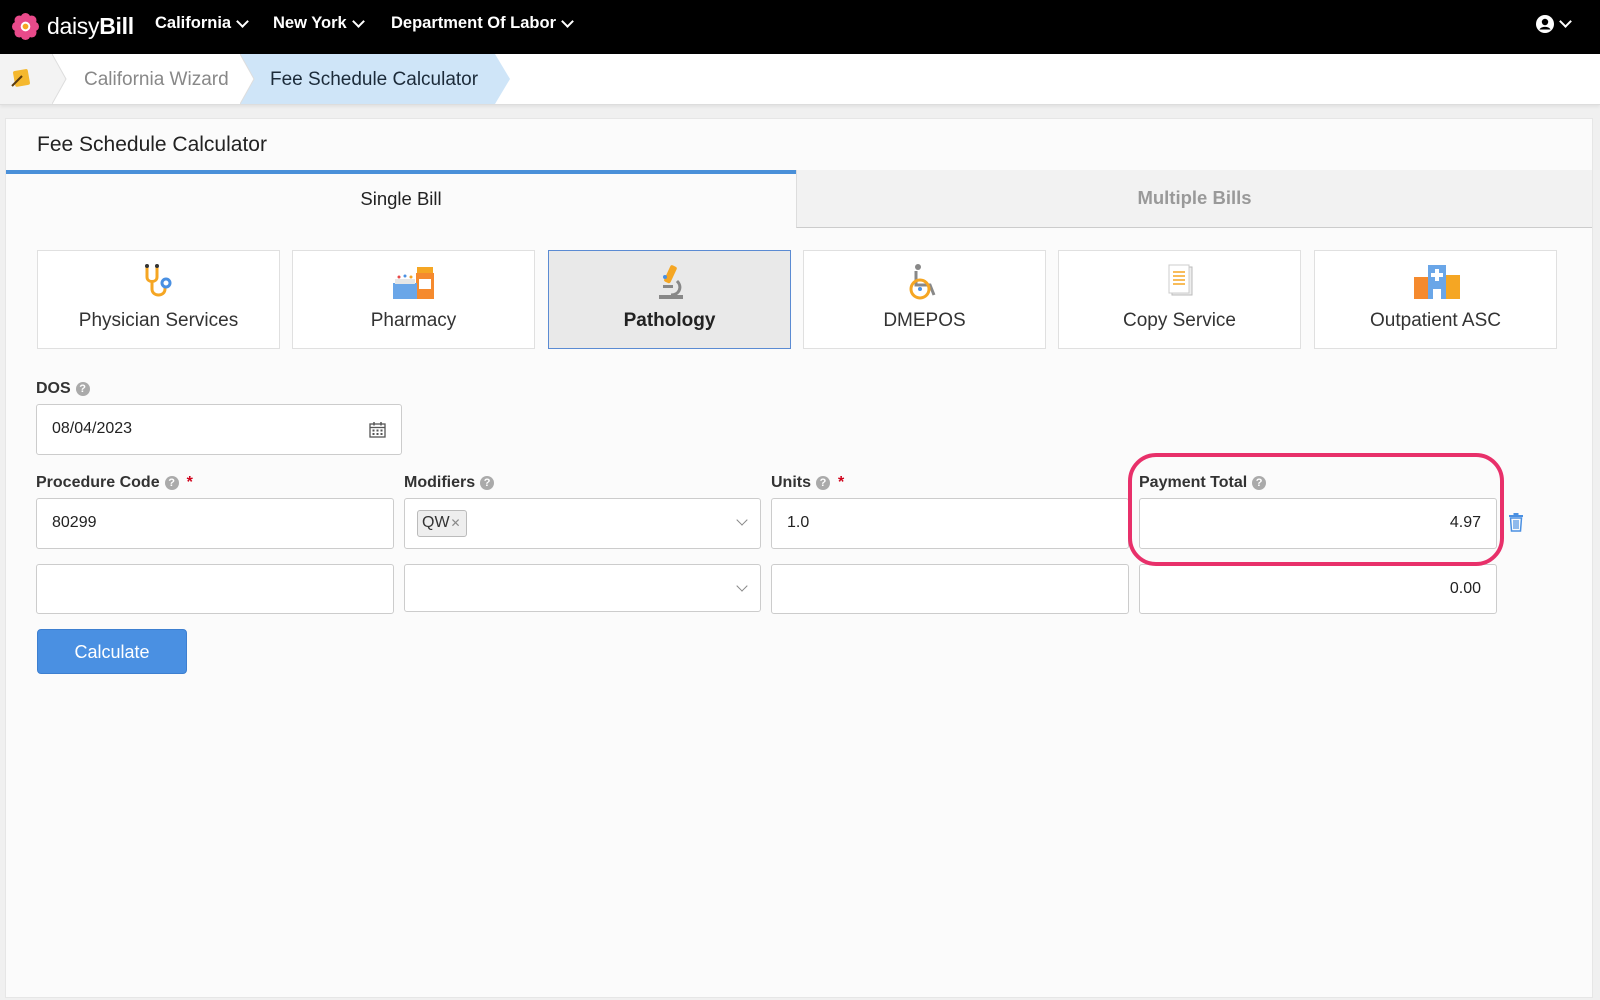 This screenshot has height=1000, width=1600. What do you see at coordinates (1179, 320) in the screenshot?
I see `category-label: Copy Service` at bounding box center [1179, 320].